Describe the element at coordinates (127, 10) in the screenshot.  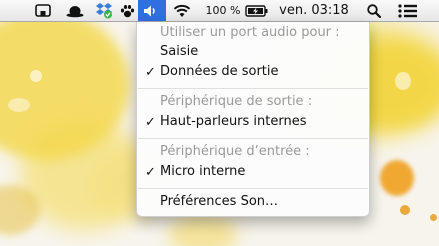
I see `paw-icon` at that location.